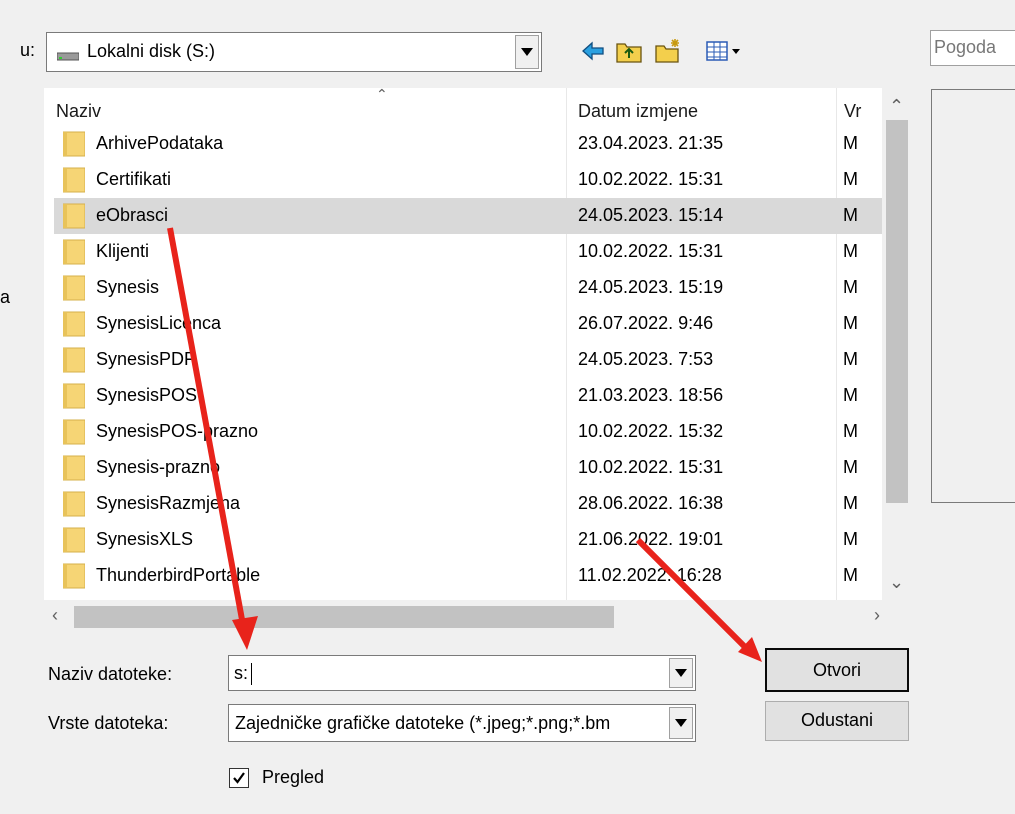  I want to click on list-item-name: Klijenti, so click(123, 251).